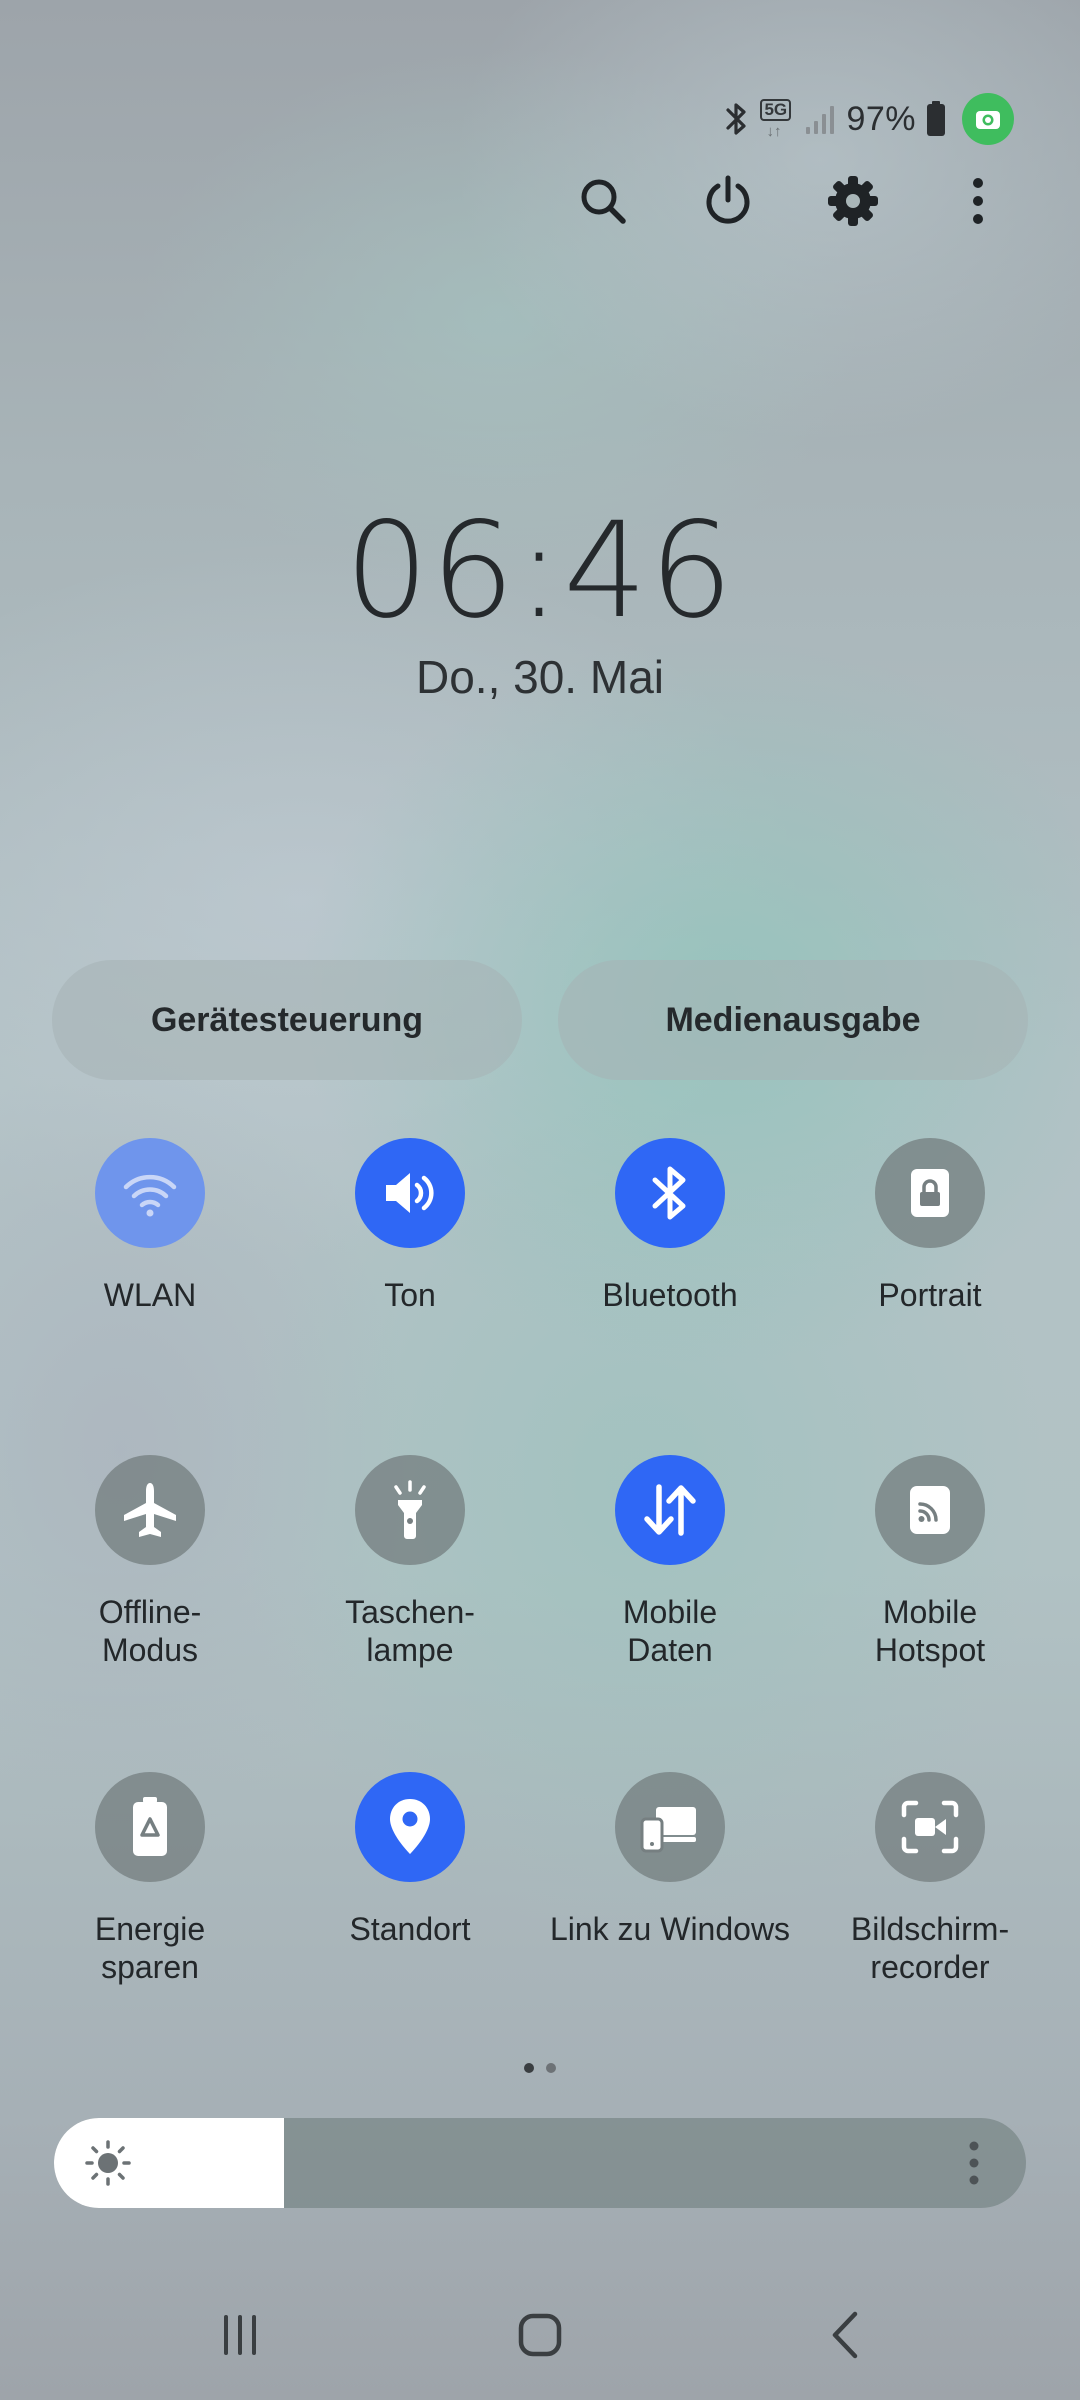 This screenshot has width=1080, height=2400. I want to click on clock-date: Do., 30. Mai, so click(540, 677).